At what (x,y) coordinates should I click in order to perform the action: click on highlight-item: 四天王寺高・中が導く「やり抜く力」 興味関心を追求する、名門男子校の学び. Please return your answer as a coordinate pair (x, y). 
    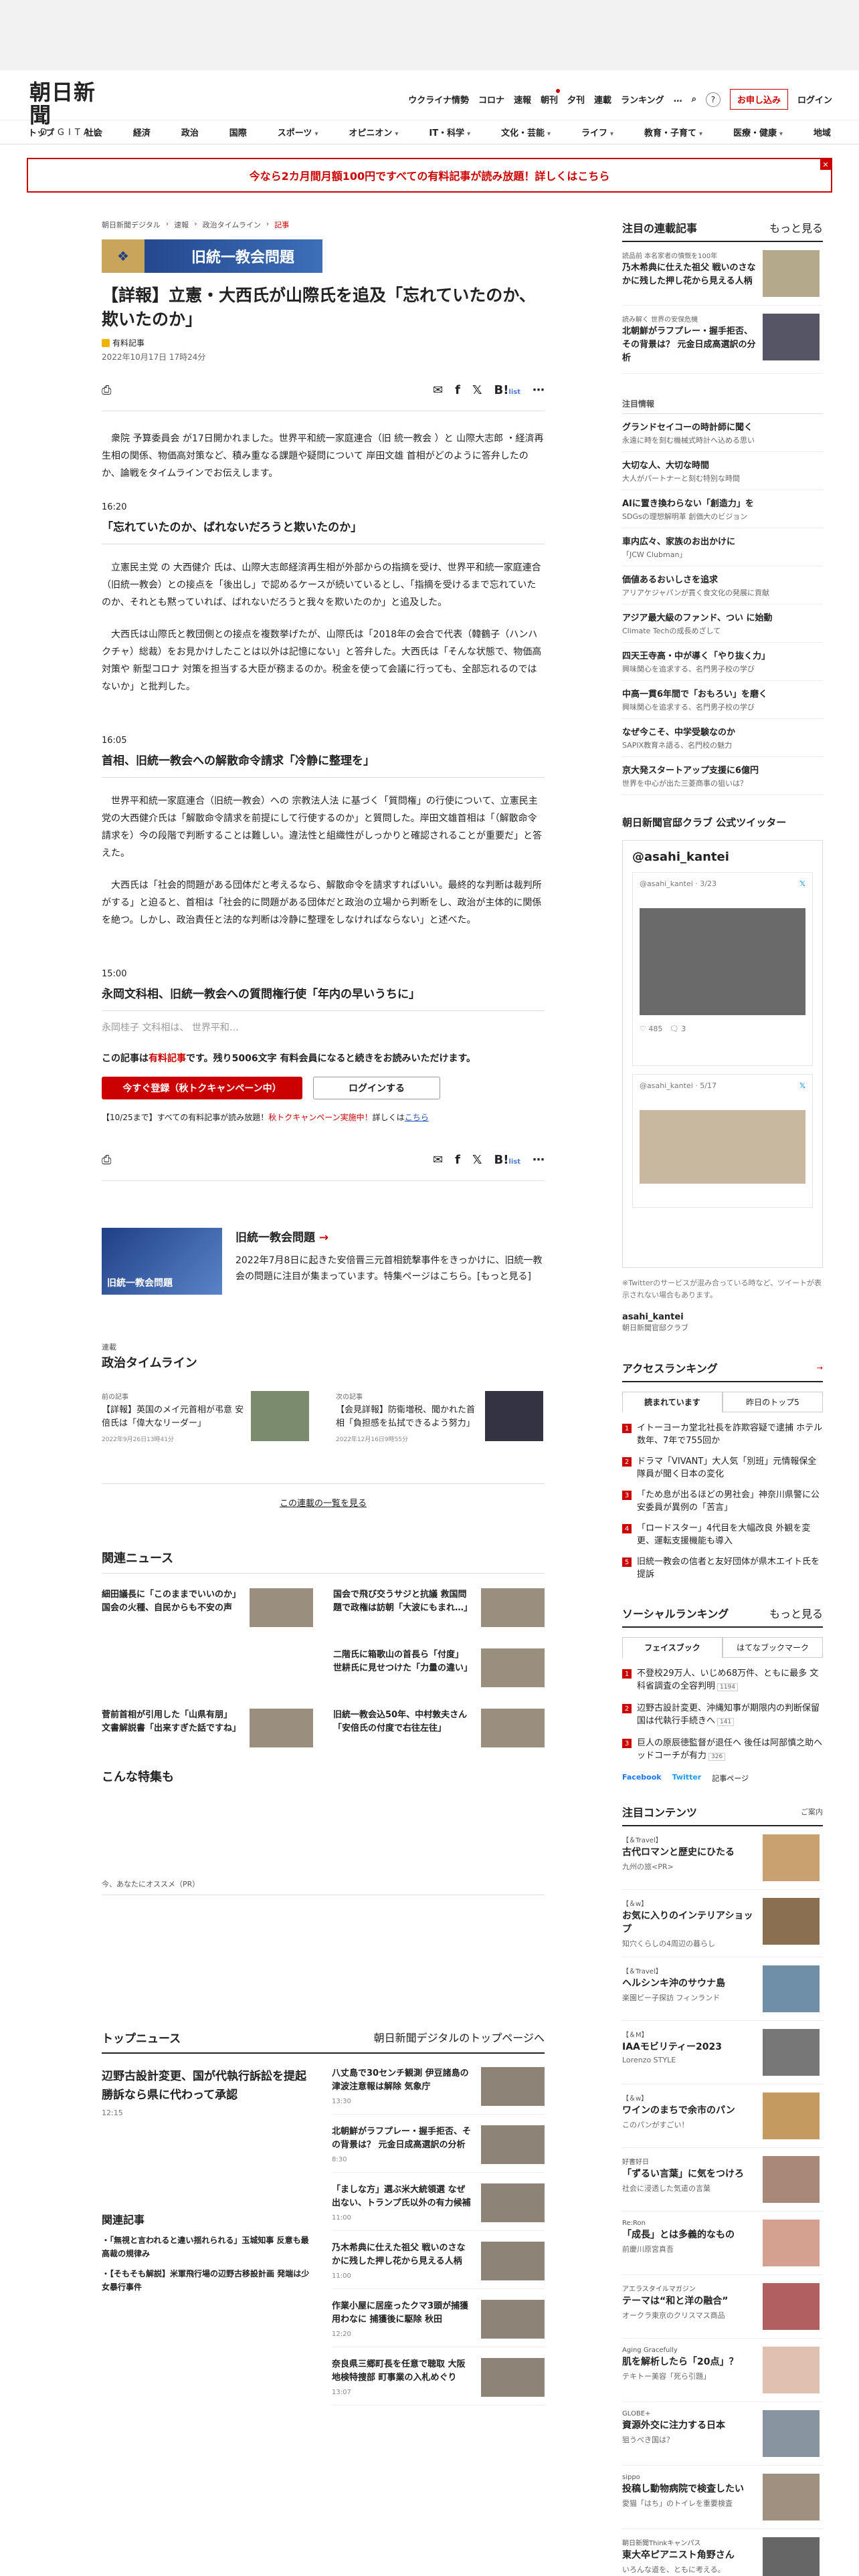
    Looking at the image, I should click on (723, 662).